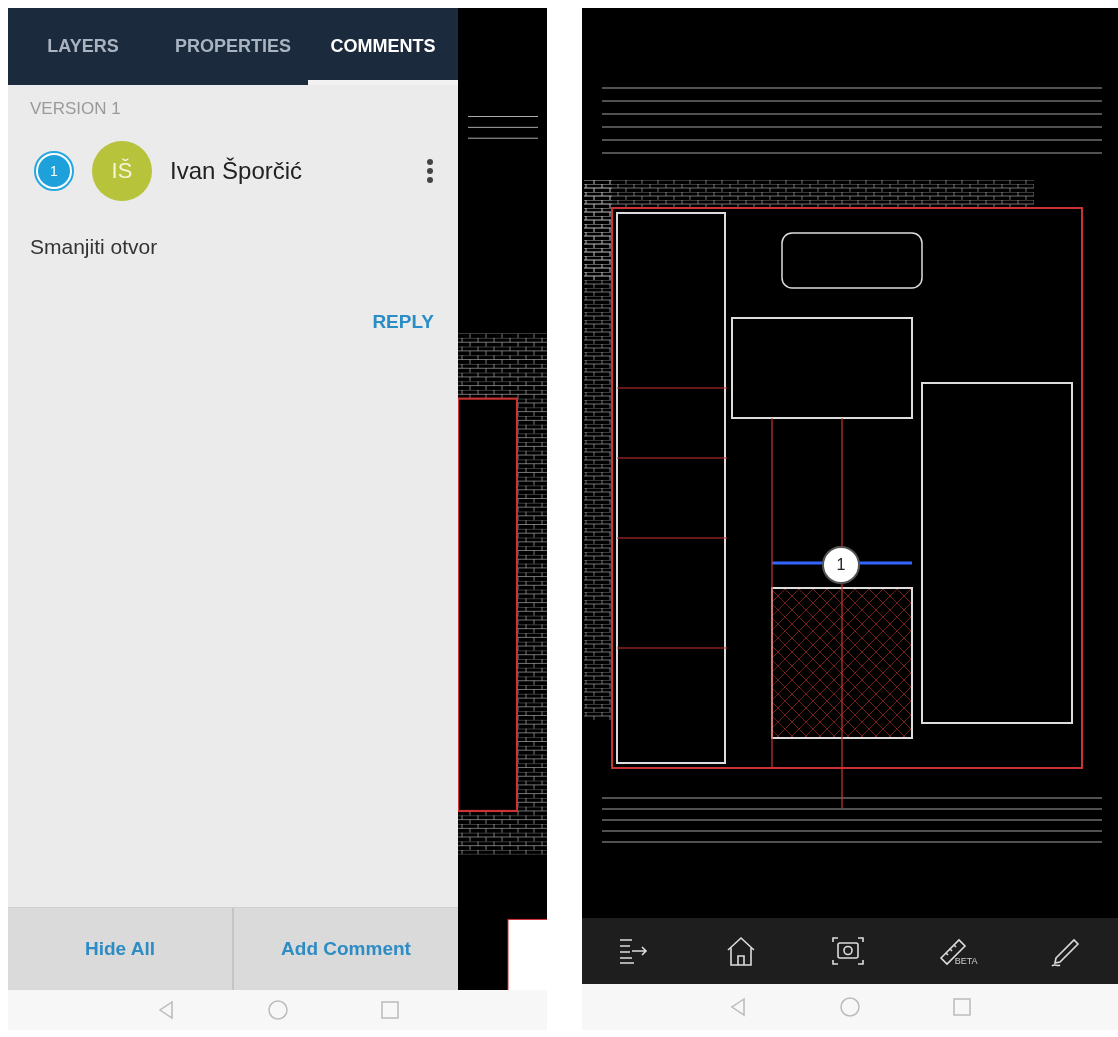 The image size is (1118, 1037). I want to click on author-name: Ivan Šporčić, so click(237, 171).